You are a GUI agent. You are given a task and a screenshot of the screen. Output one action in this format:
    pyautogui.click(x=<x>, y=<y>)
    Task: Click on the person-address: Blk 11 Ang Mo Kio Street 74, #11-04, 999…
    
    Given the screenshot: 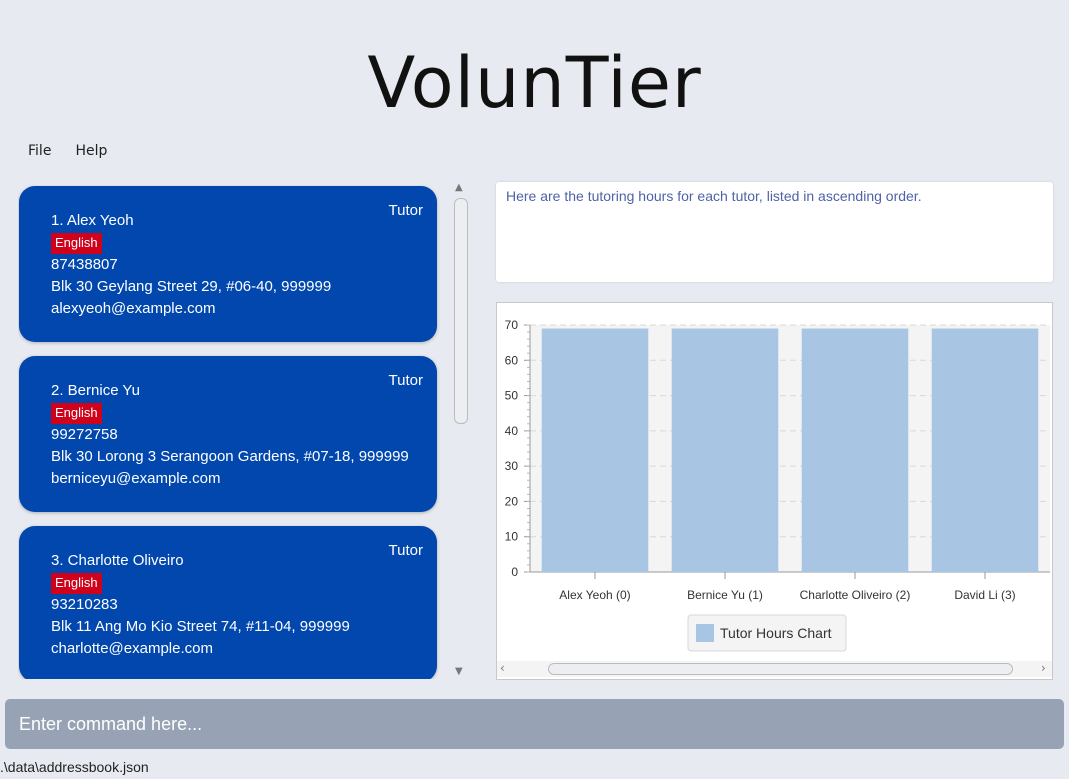 What is the action you would take?
    pyautogui.click(x=200, y=626)
    